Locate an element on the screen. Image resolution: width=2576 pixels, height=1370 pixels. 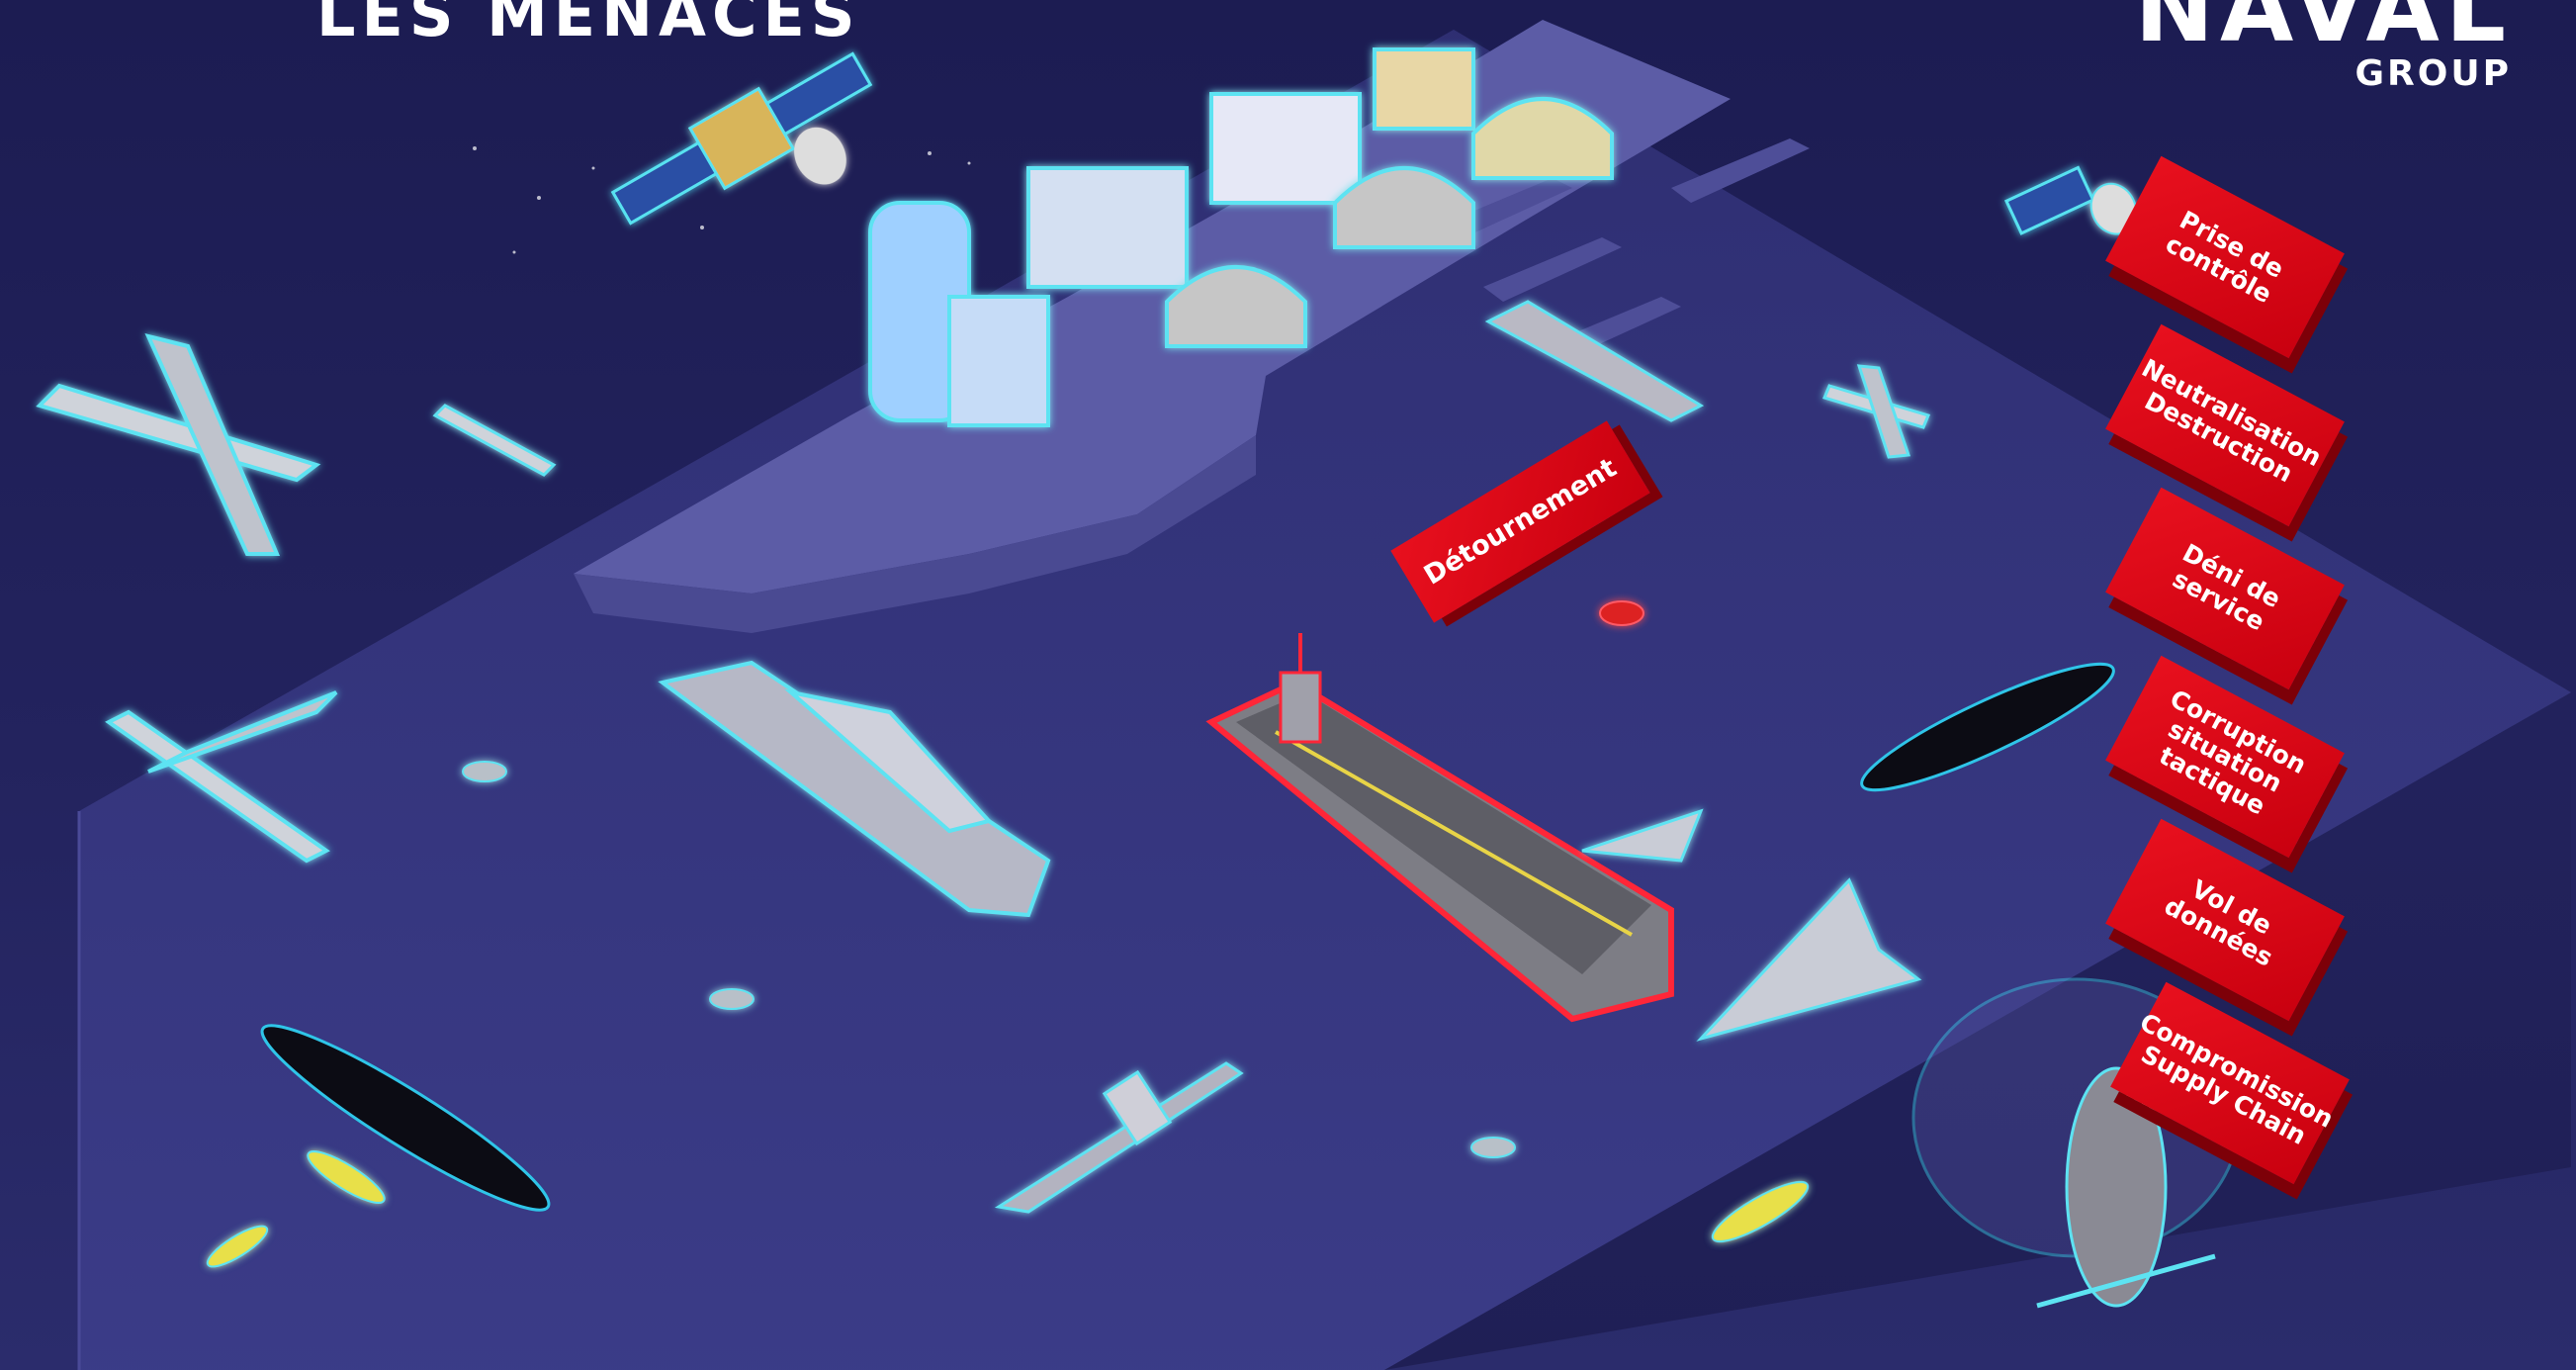
page-title: LES MENACES is located at coordinates (588, 25).